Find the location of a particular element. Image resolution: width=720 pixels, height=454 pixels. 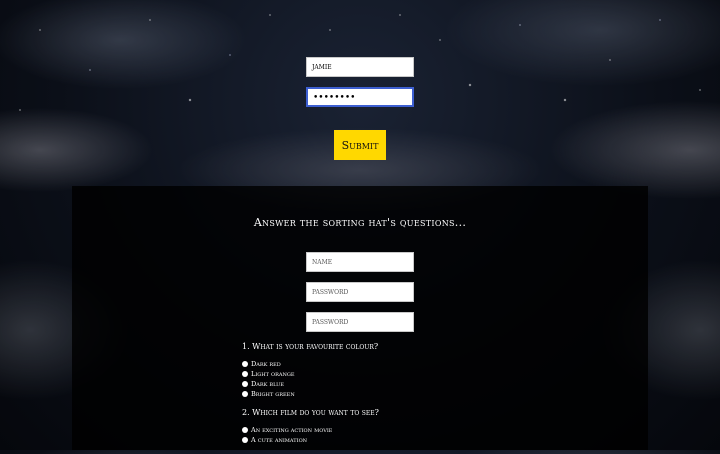

option-label: A cute animation is located at coordinates (279, 440).